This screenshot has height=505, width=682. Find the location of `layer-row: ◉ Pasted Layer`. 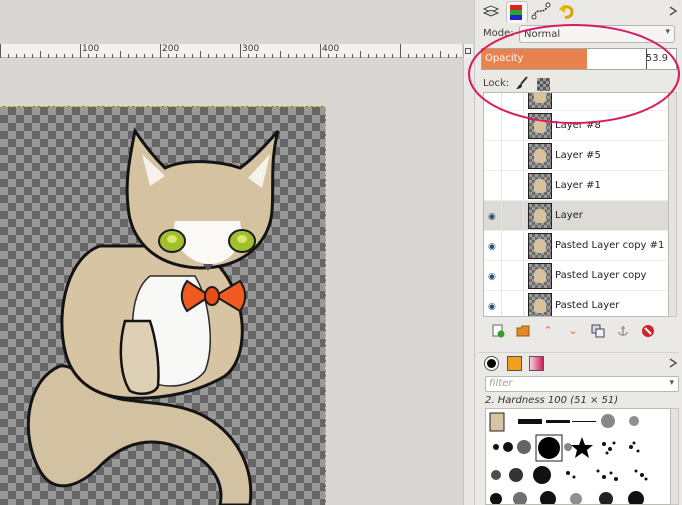

layer-row: ◉ Pasted Layer is located at coordinates (576, 303).